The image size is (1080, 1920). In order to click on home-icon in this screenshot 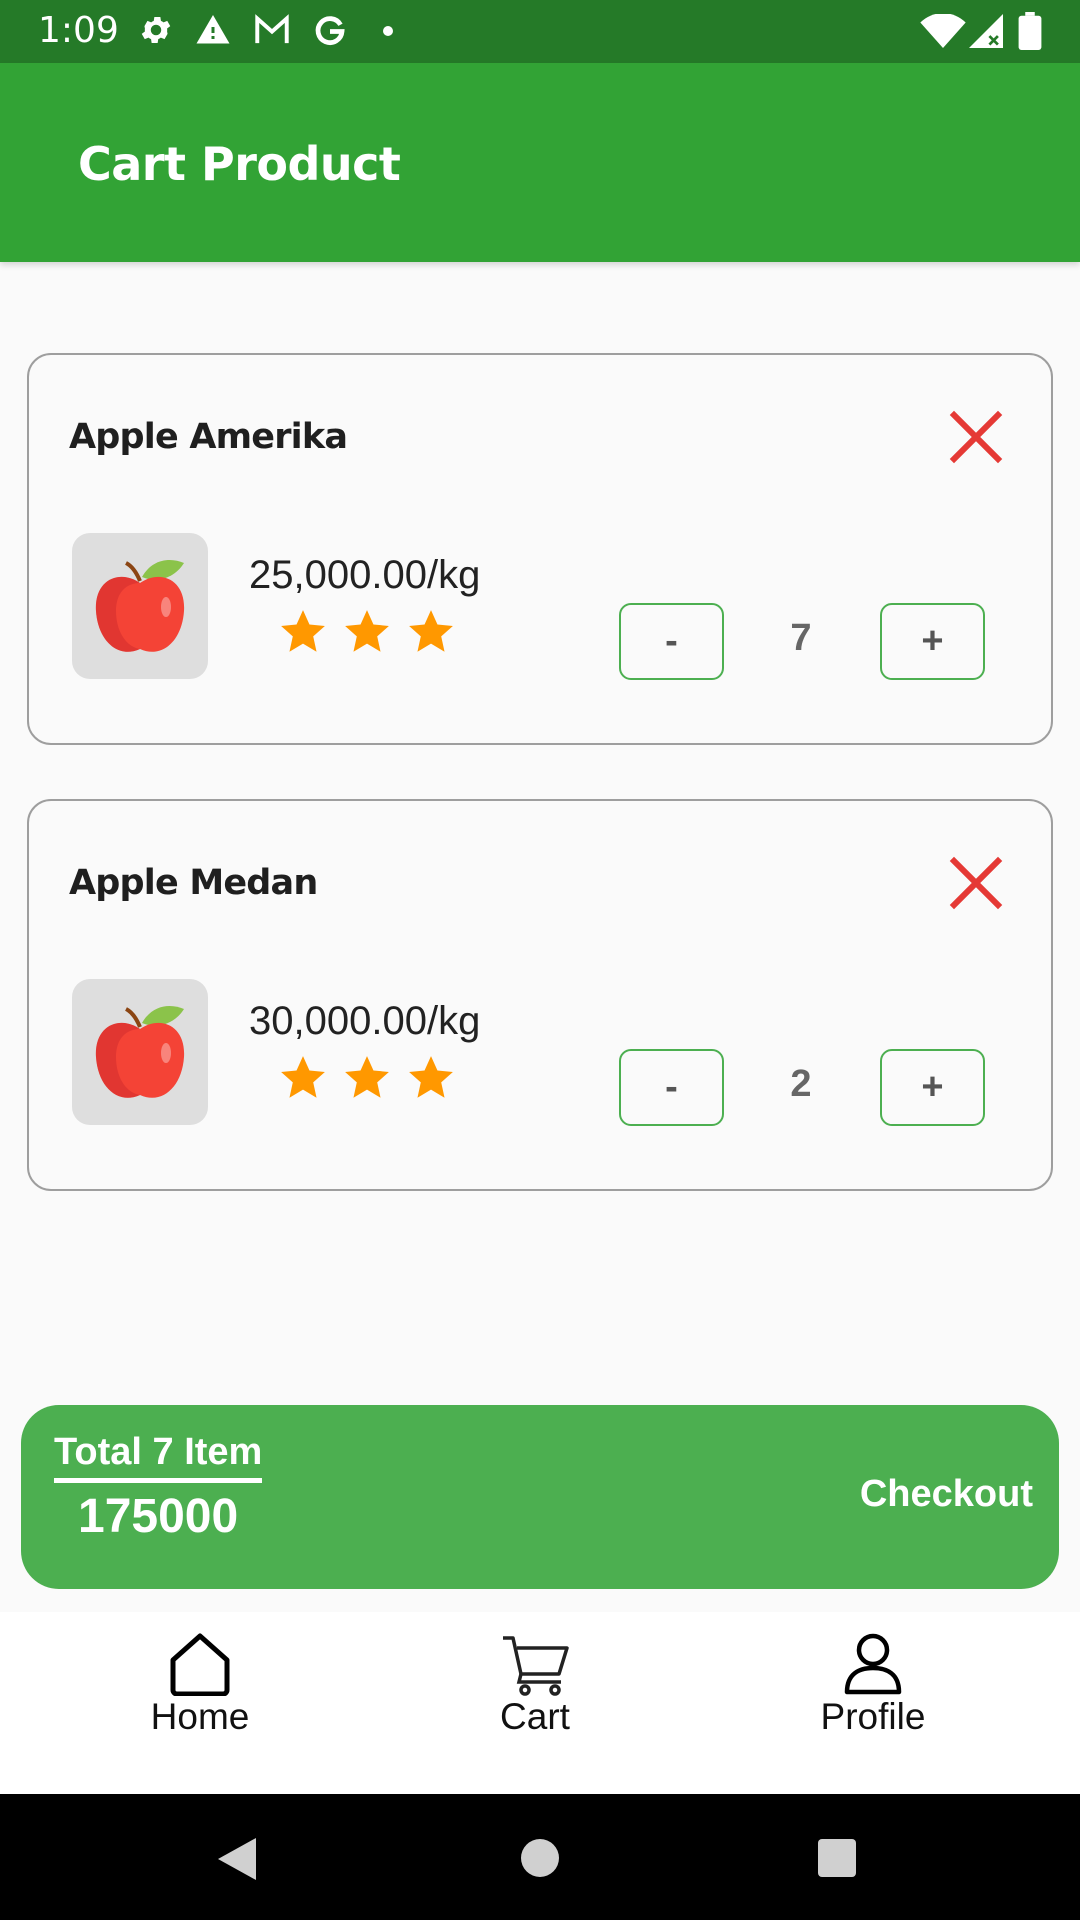, I will do `click(200, 1664)`.